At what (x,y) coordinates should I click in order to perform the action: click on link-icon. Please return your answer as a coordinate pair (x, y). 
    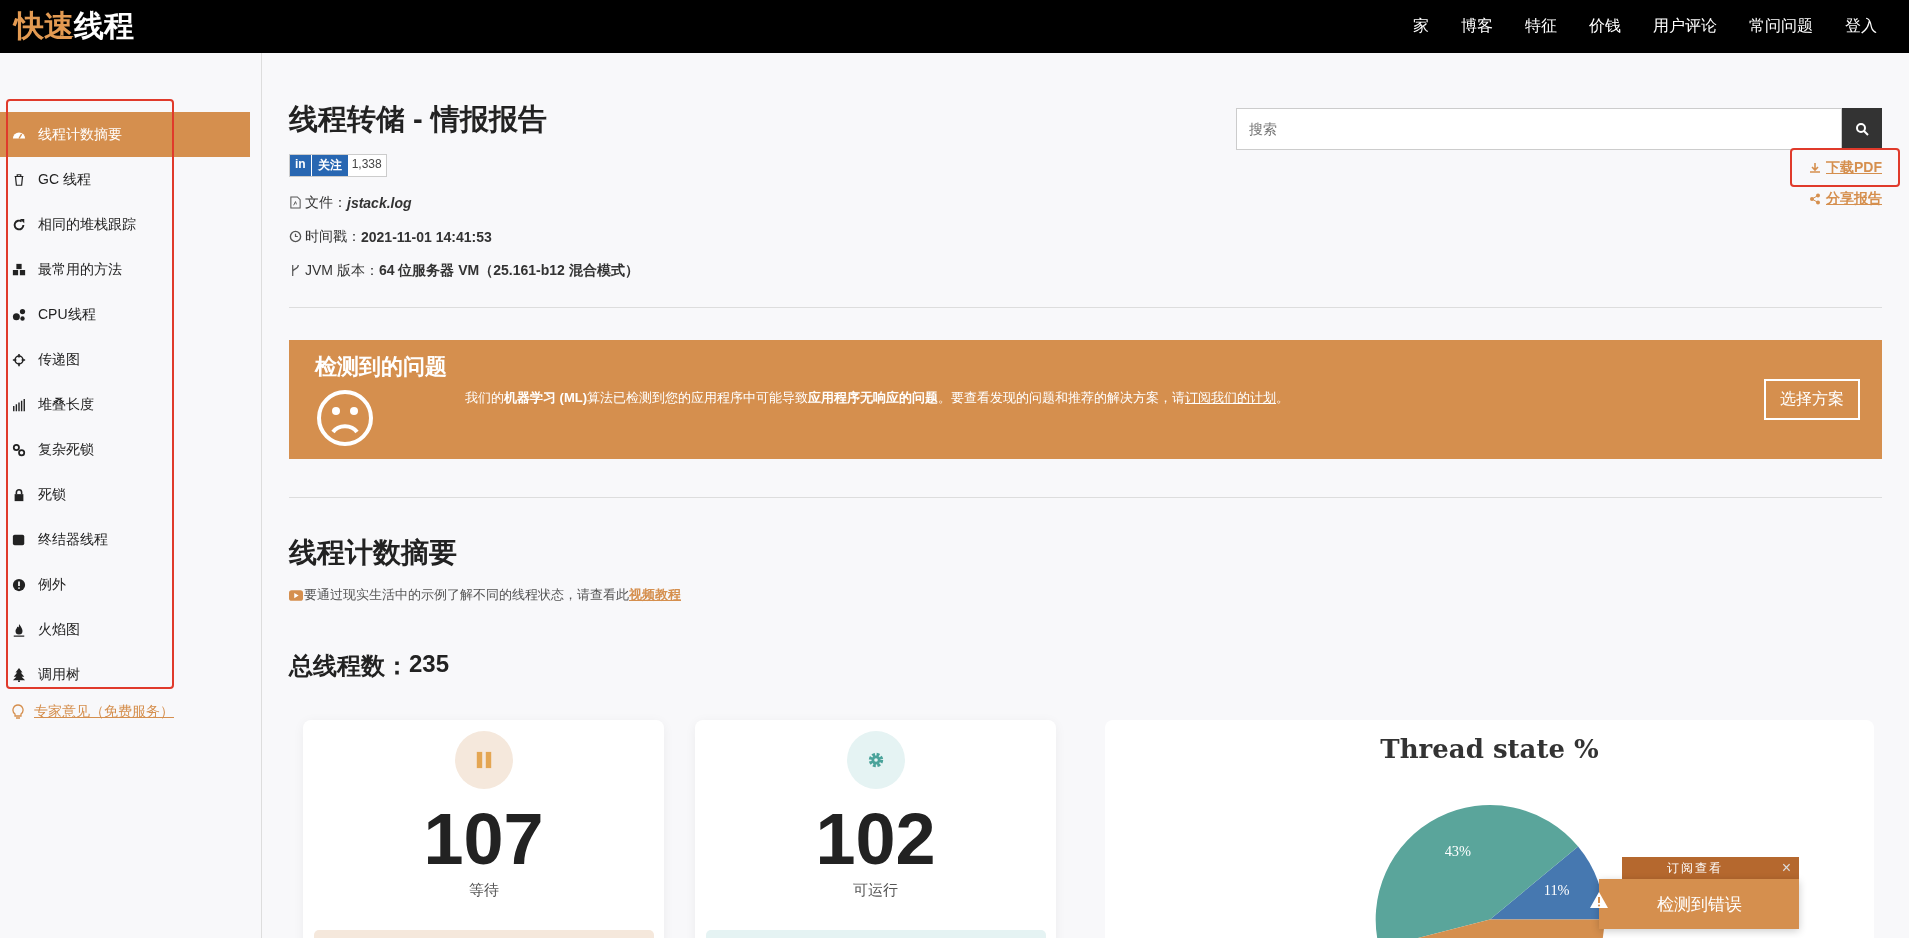
    Looking at the image, I should click on (19, 449).